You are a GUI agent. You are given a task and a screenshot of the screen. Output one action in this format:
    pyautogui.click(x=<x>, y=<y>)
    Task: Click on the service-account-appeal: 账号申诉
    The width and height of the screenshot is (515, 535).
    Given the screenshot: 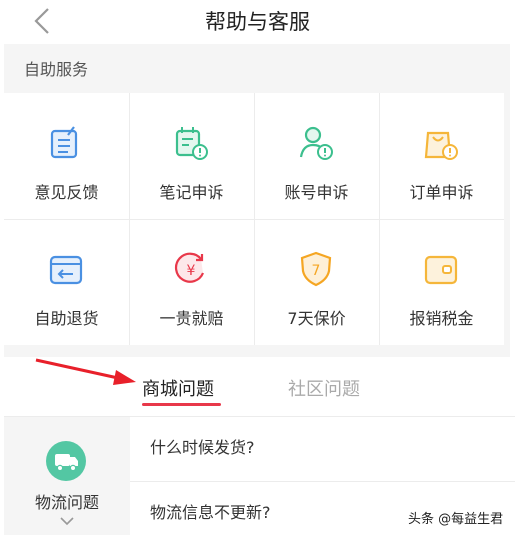 What is the action you would take?
    pyautogui.click(x=316, y=156)
    